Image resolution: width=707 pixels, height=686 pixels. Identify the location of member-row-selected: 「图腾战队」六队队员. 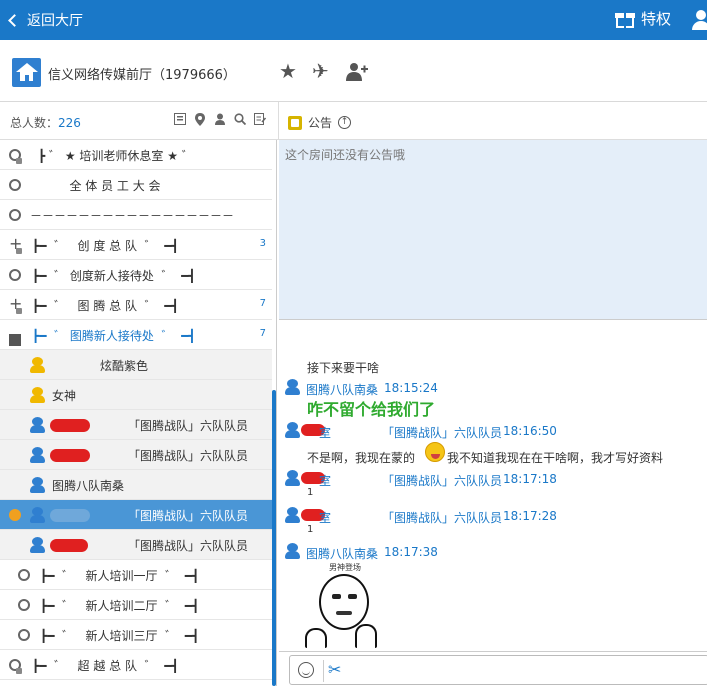
(136, 515).